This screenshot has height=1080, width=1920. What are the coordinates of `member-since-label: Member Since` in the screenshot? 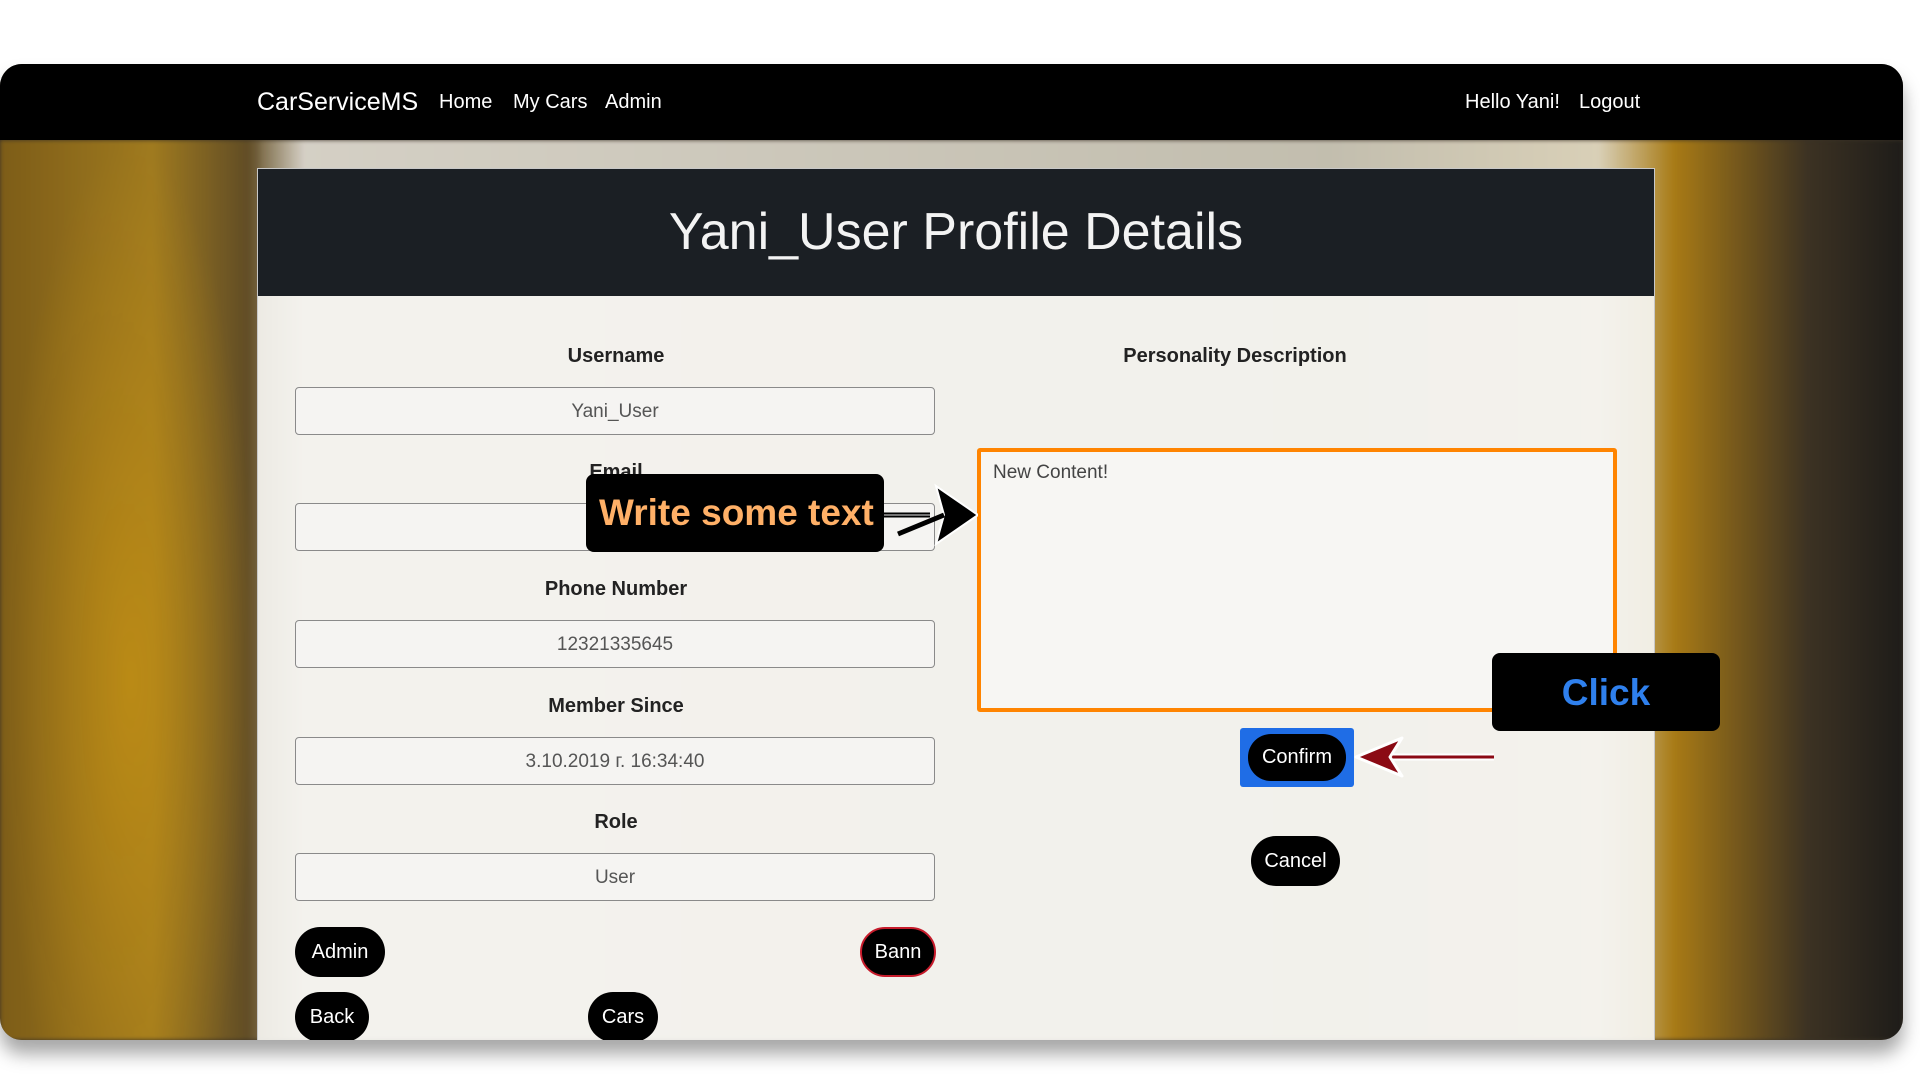 It's located at (616, 706).